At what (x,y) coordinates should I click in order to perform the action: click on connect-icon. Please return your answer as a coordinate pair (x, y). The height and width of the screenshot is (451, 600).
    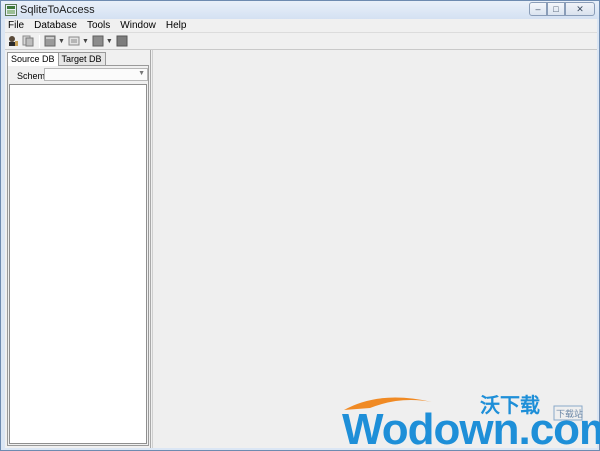
    Looking at the image, I should click on (13, 41).